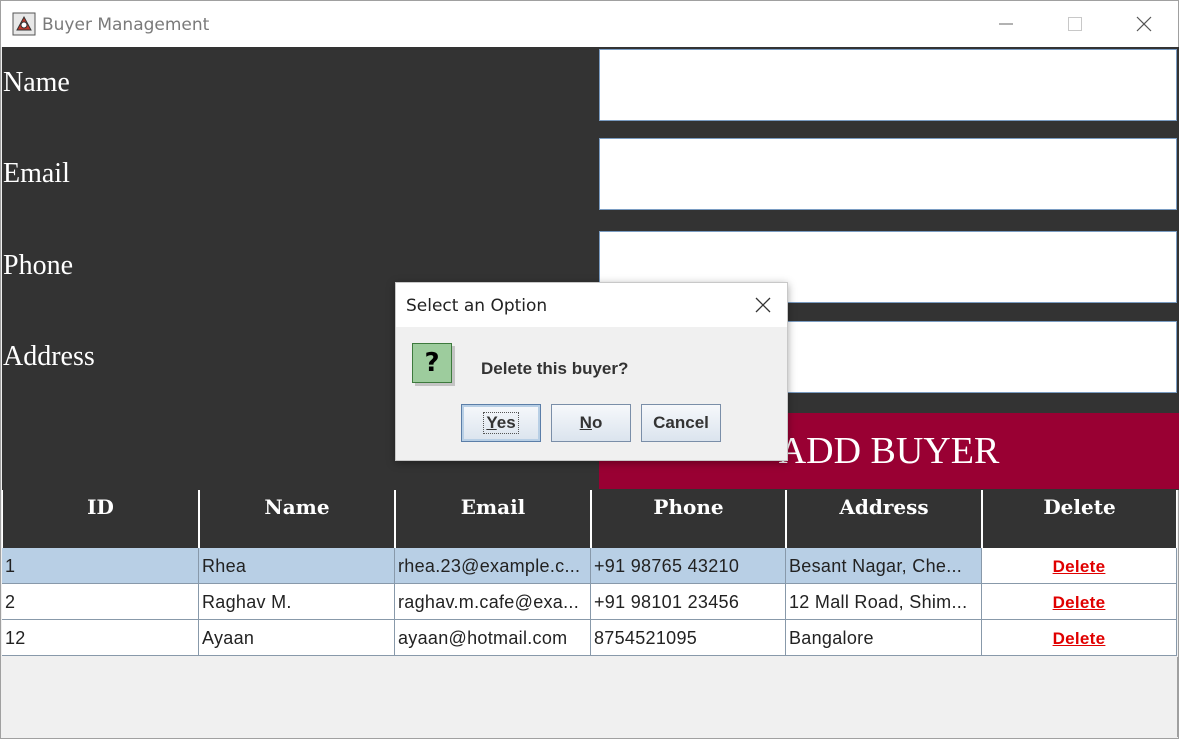 The image size is (1179, 739). Describe the element at coordinates (24, 24) in the screenshot. I see `java-app-icon` at that location.